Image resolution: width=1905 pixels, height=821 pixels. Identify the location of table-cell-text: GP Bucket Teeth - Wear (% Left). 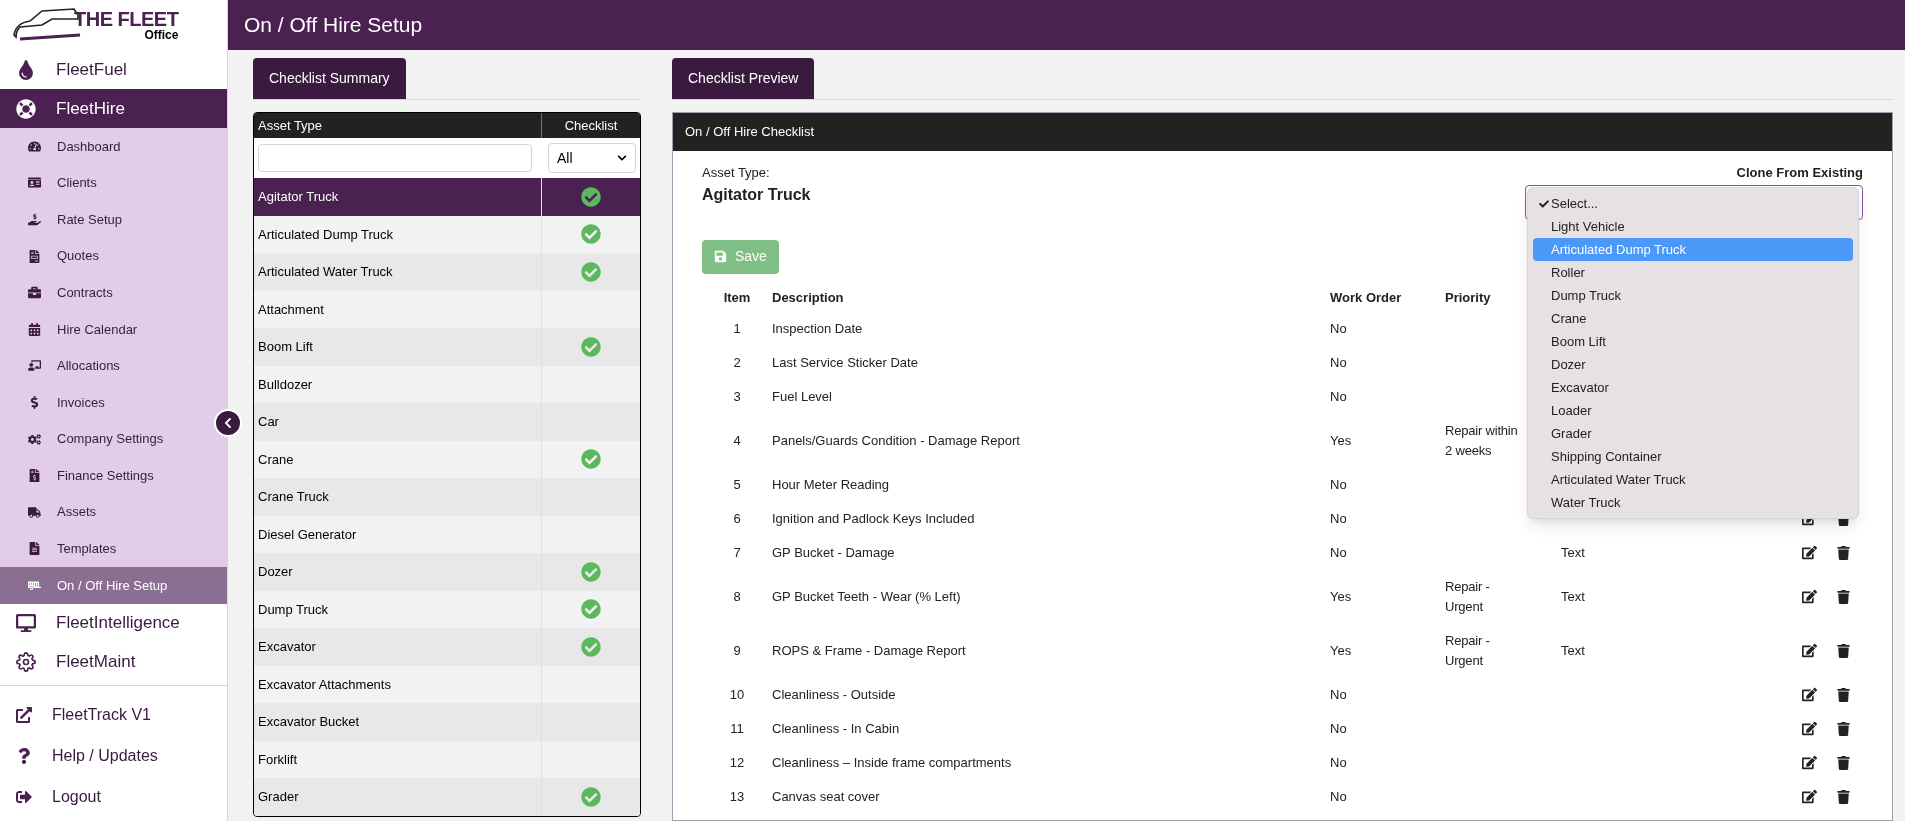
(866, 596).